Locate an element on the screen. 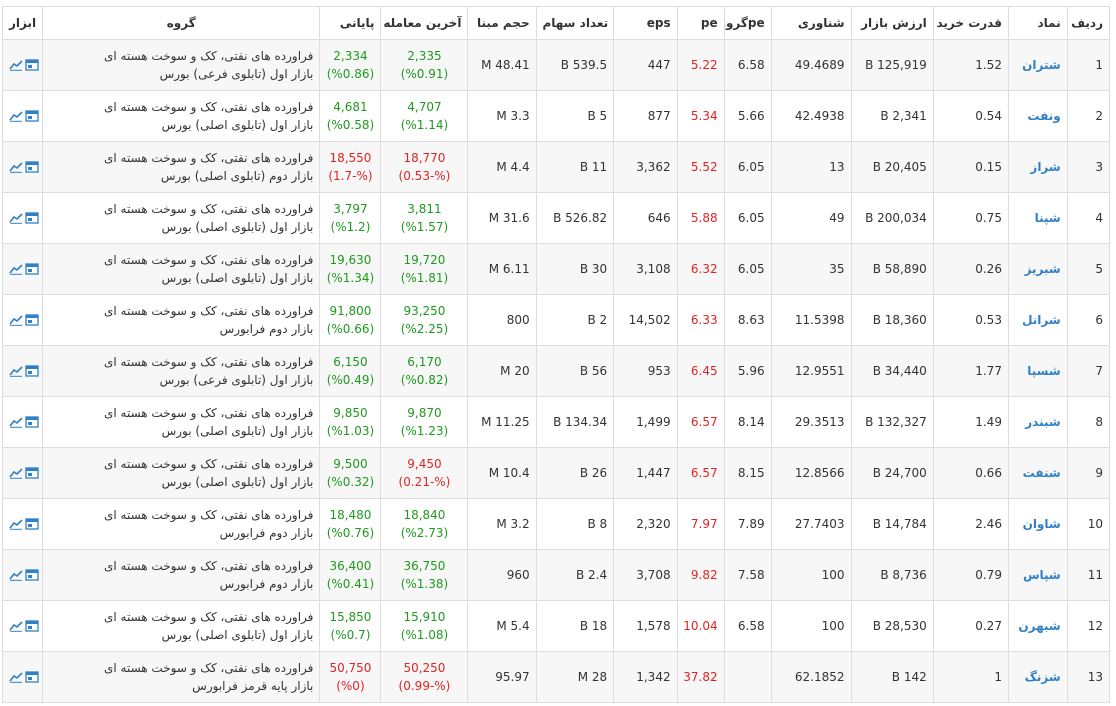 The image size is (1116, 706). close-price: 4,681 is located at coordinates (350, 107).